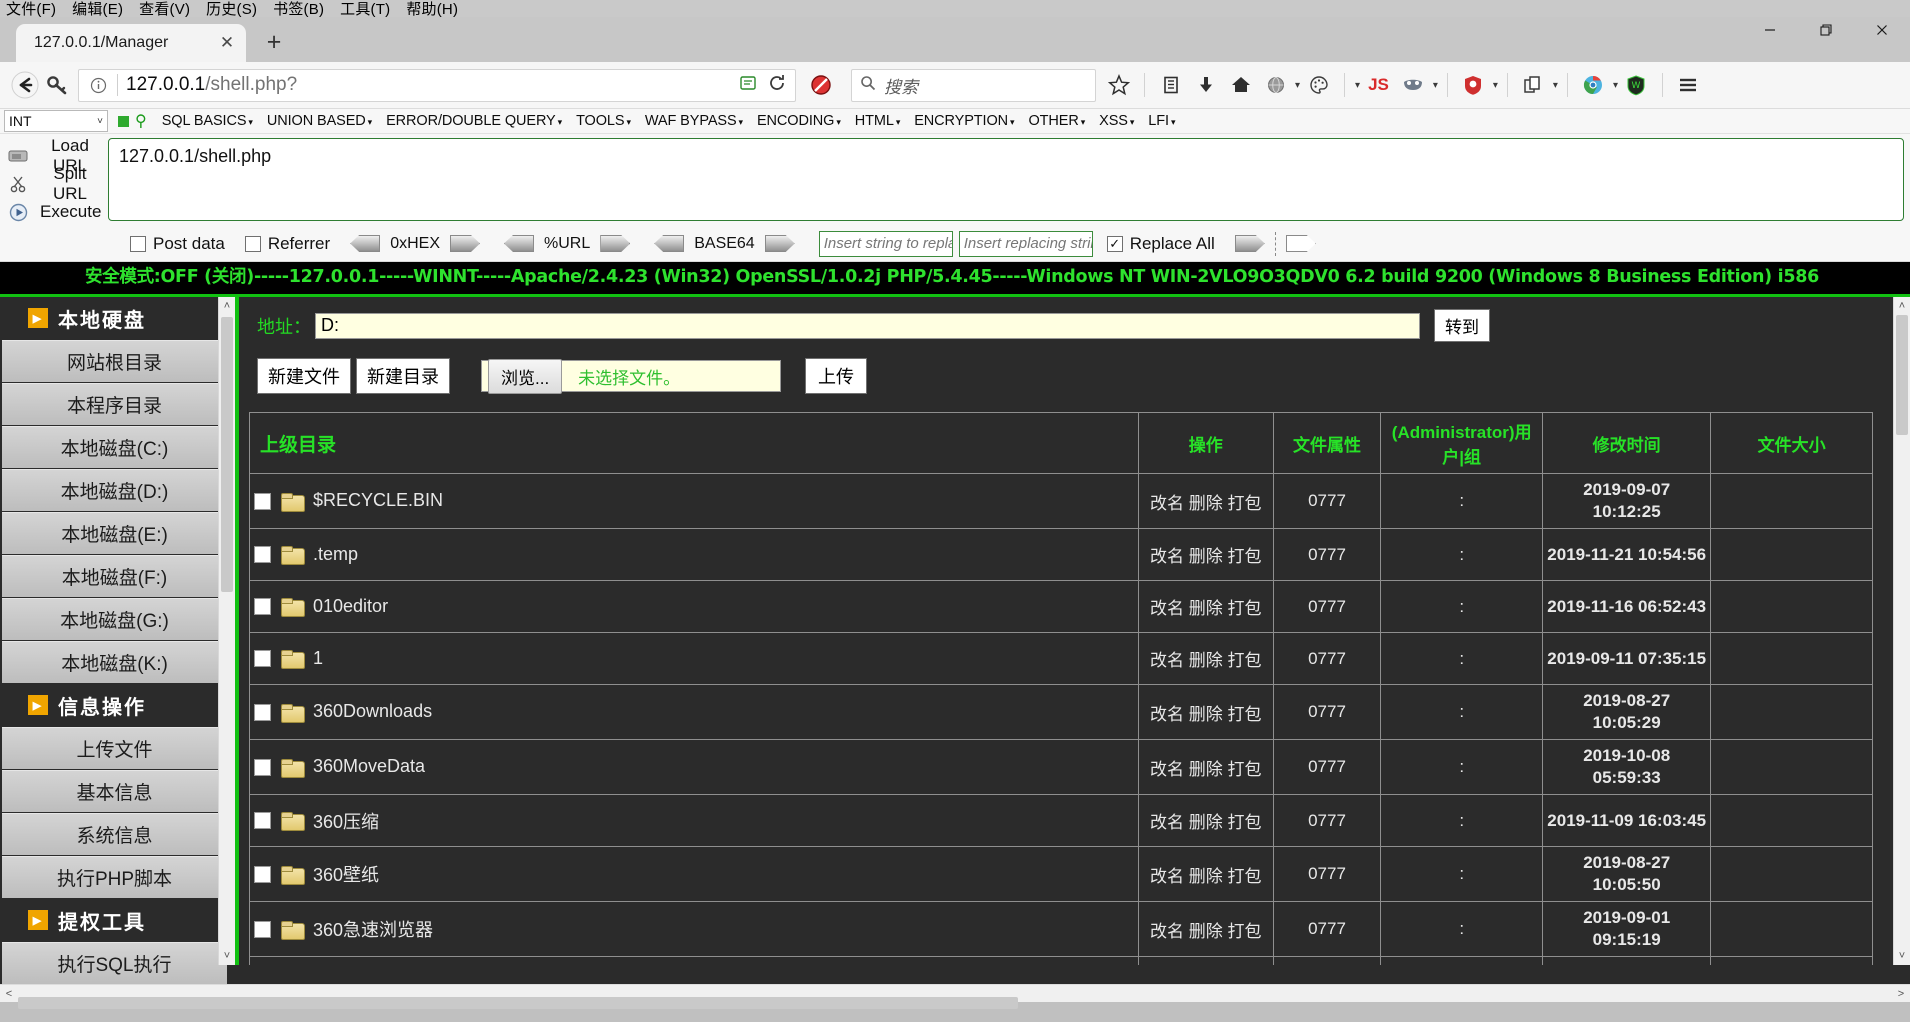 The image size is (1910, 1022). I want to click on replace-with-input: Insert replacing string, so click(1025, 243).